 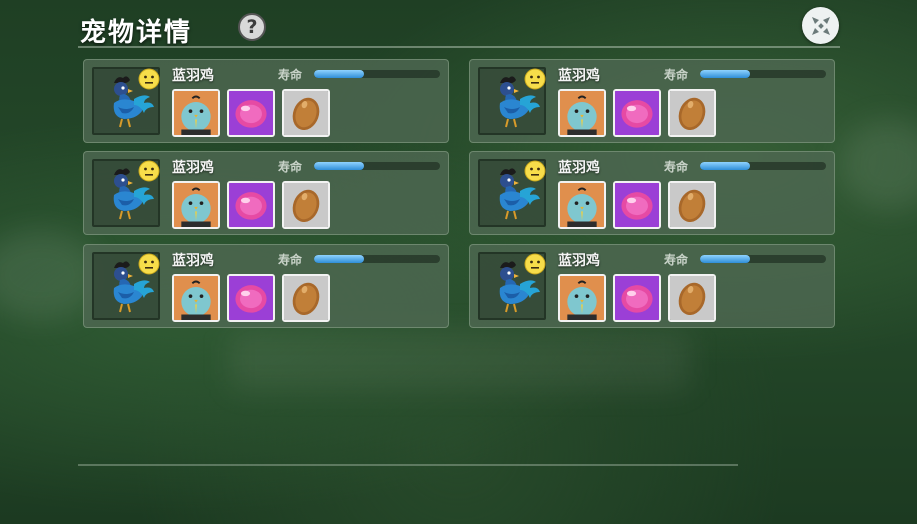 I want to click on header: 宠物详情 ?, so click(x=460, y=27).